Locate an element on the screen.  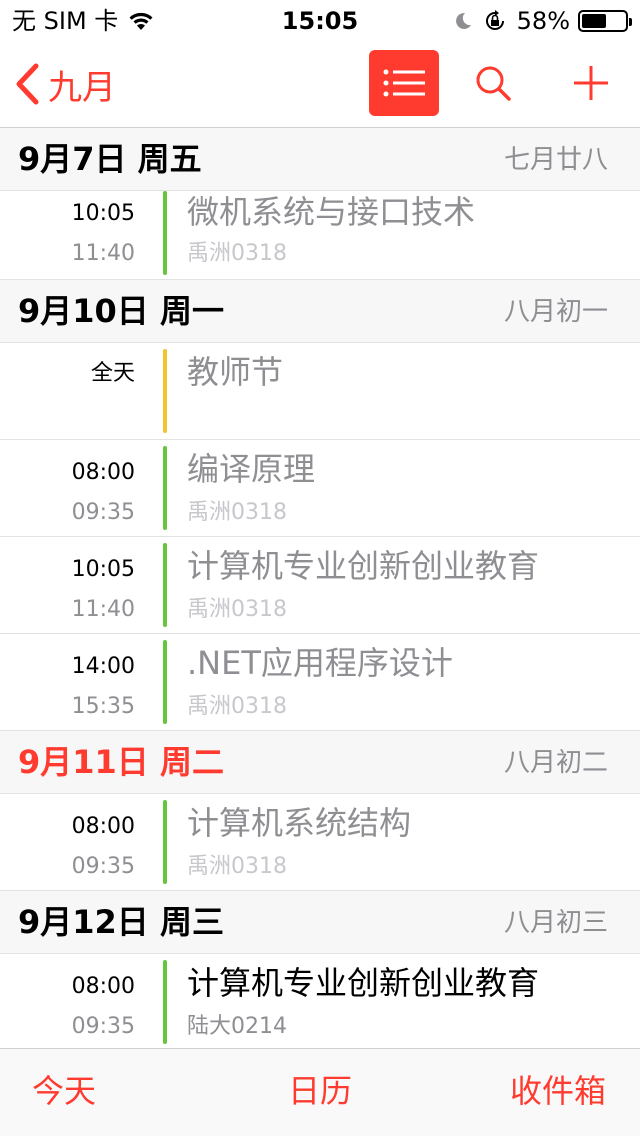
chevron-left-icon is located at coordinates (27, 84).